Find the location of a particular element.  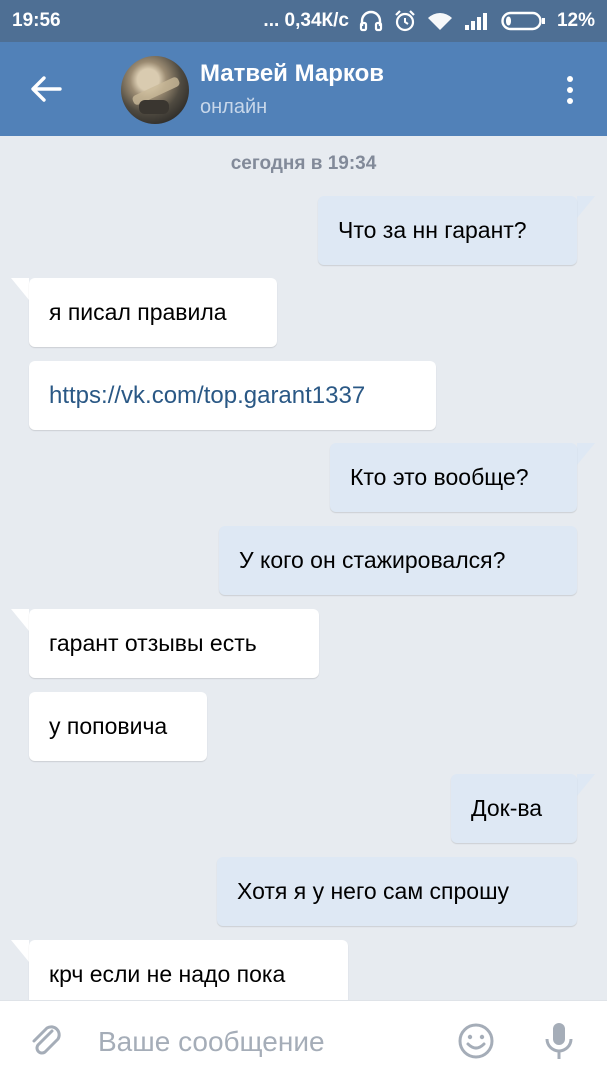

alarm-icon is located at coordinates (405, 21).